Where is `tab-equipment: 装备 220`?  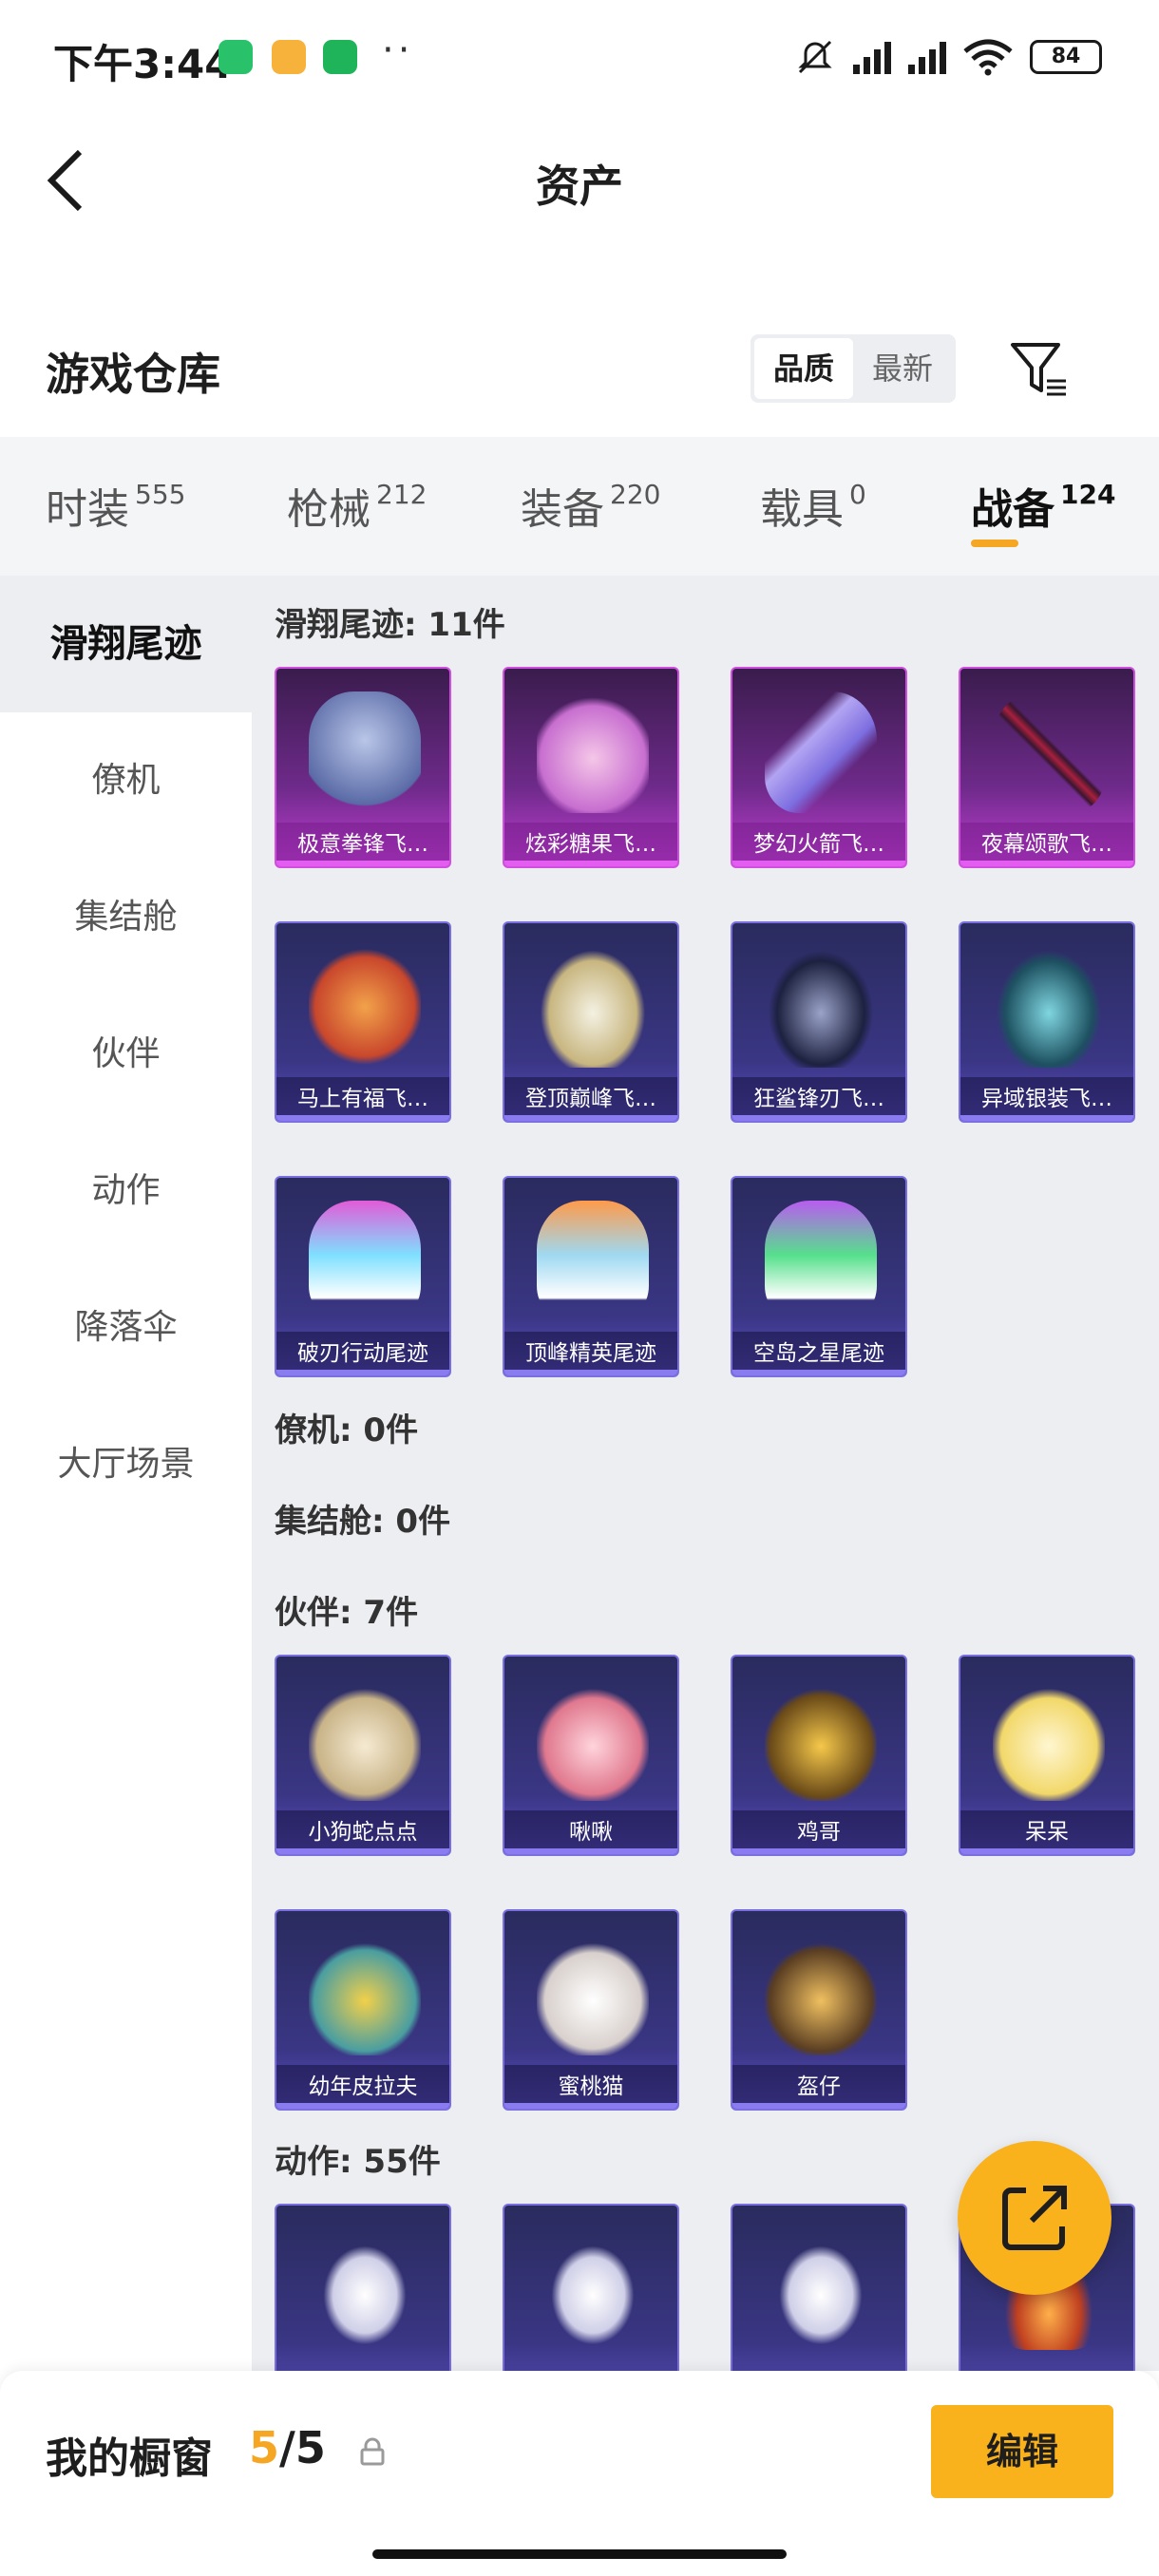 tab-equipment: 装备 220 is located at coordinates (590, 506).